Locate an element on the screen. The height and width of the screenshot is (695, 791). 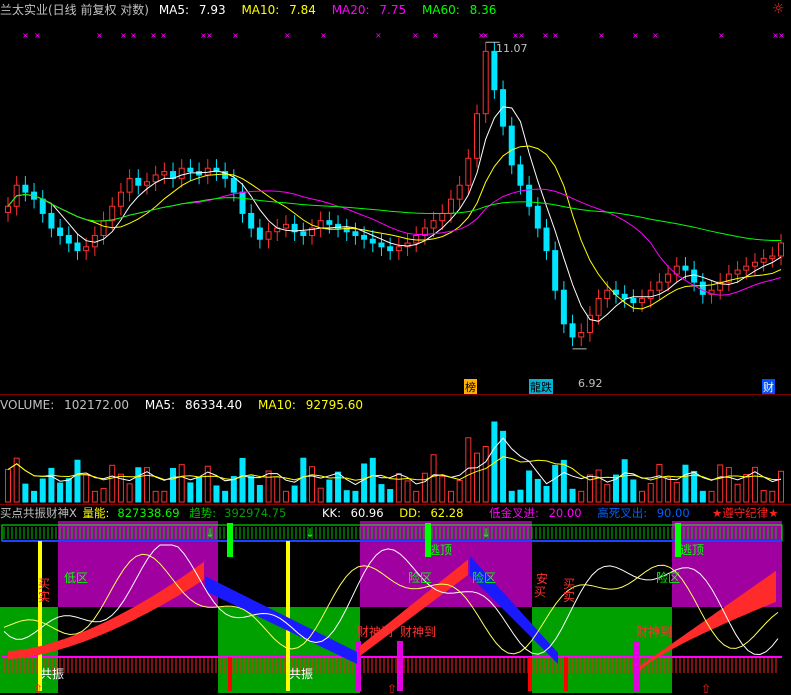
tag-cai: 财 is located at coordinates (768, 387).